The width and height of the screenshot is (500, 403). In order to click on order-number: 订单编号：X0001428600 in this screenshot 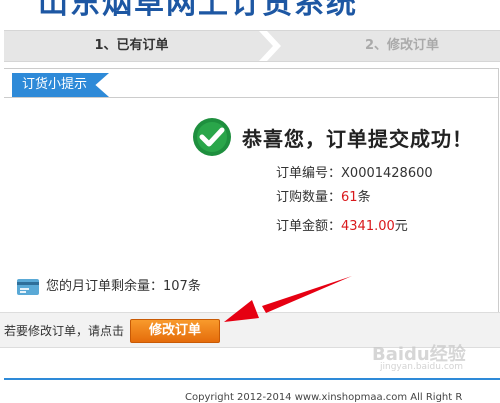, I will do `click(354, 171)`.